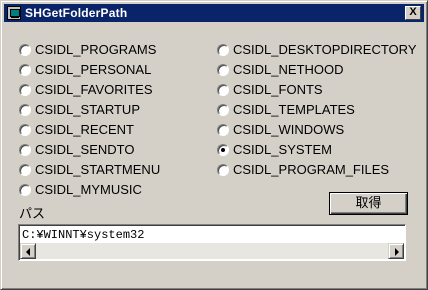 The height and width of the screenshot is (290, 428). I want to click on app-window-icon, so click(14, 13).